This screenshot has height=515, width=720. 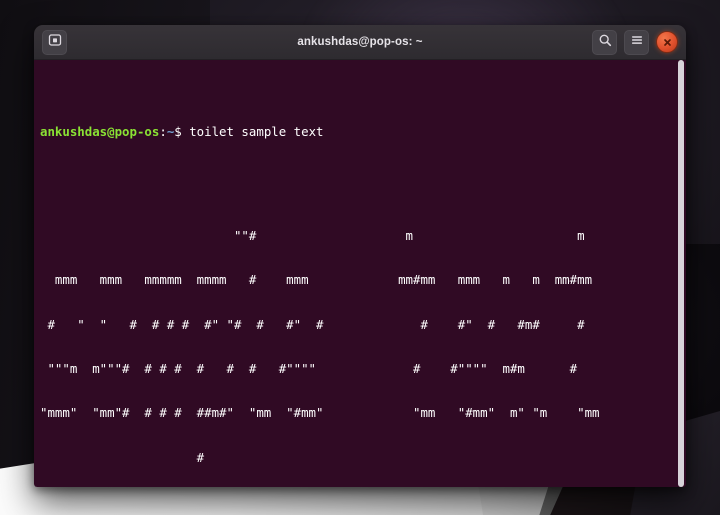 What do you see at coordinates (182, 132) in the screenshot?
I see `prompt-dollar: $` at bounding box center [182, 132].